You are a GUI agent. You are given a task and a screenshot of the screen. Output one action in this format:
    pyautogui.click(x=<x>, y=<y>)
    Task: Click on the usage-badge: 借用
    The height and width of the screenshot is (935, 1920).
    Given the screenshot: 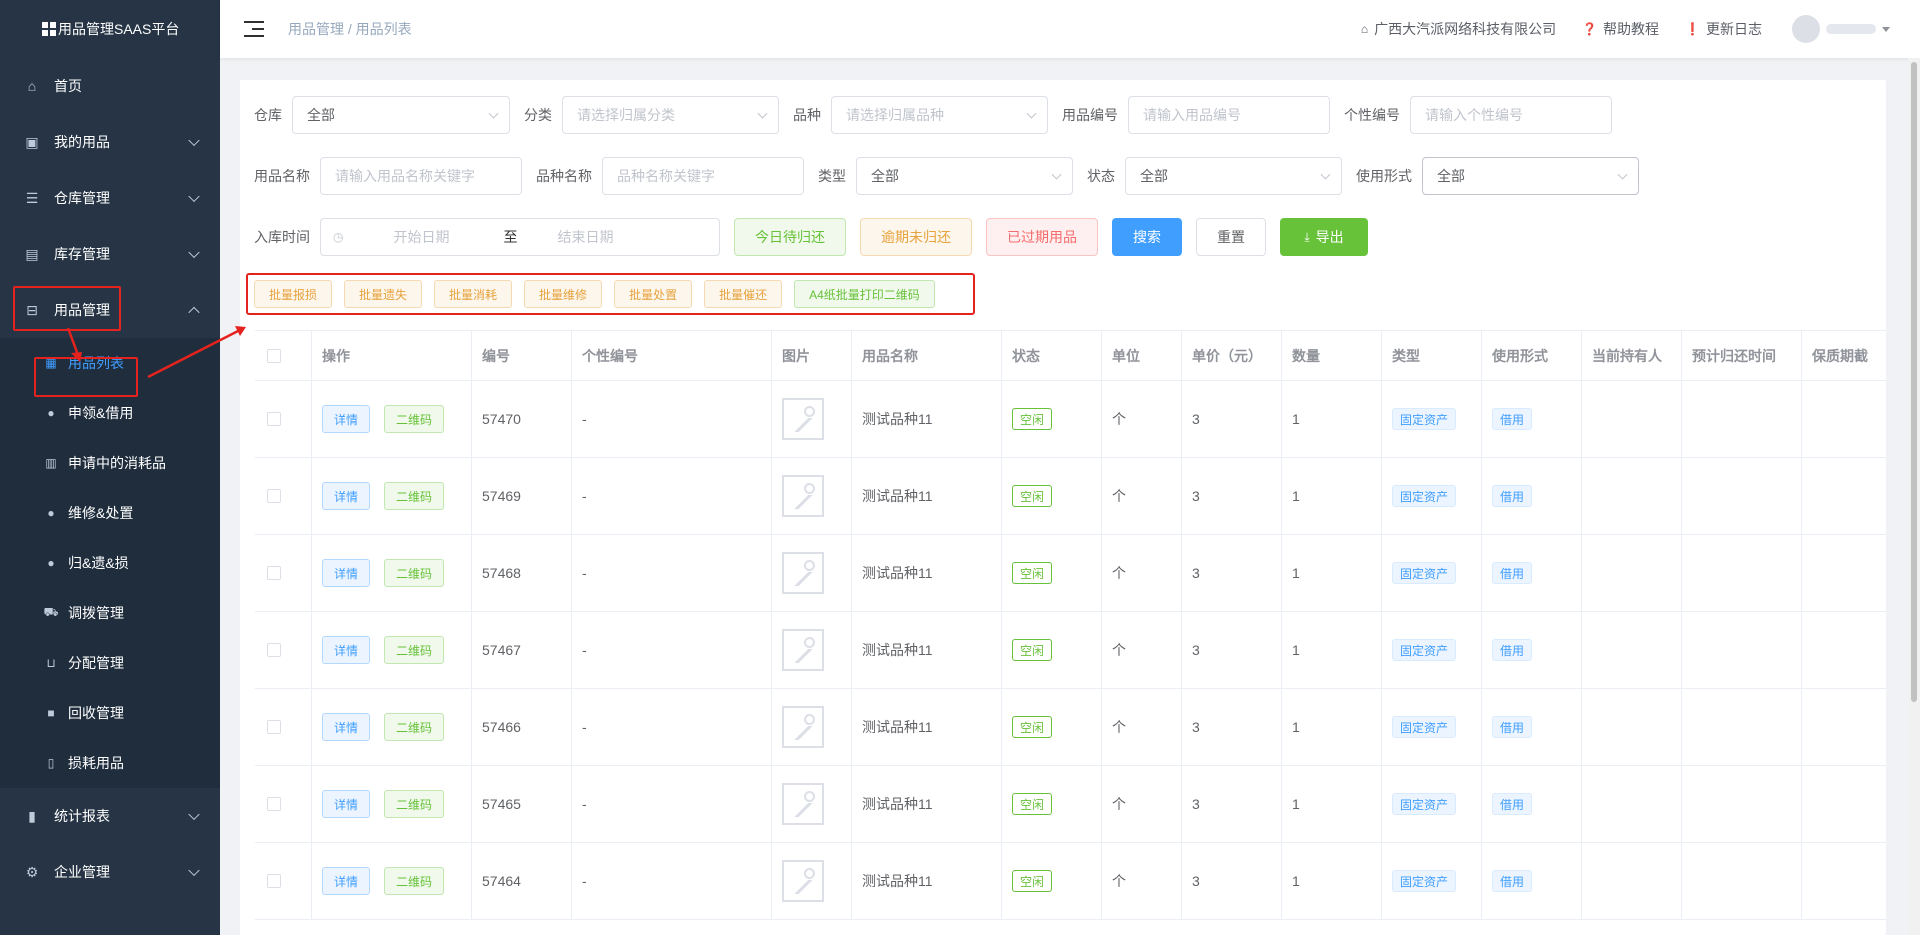 What is the action you would take?
    pyautogui.click(x=1512, y=419)
    